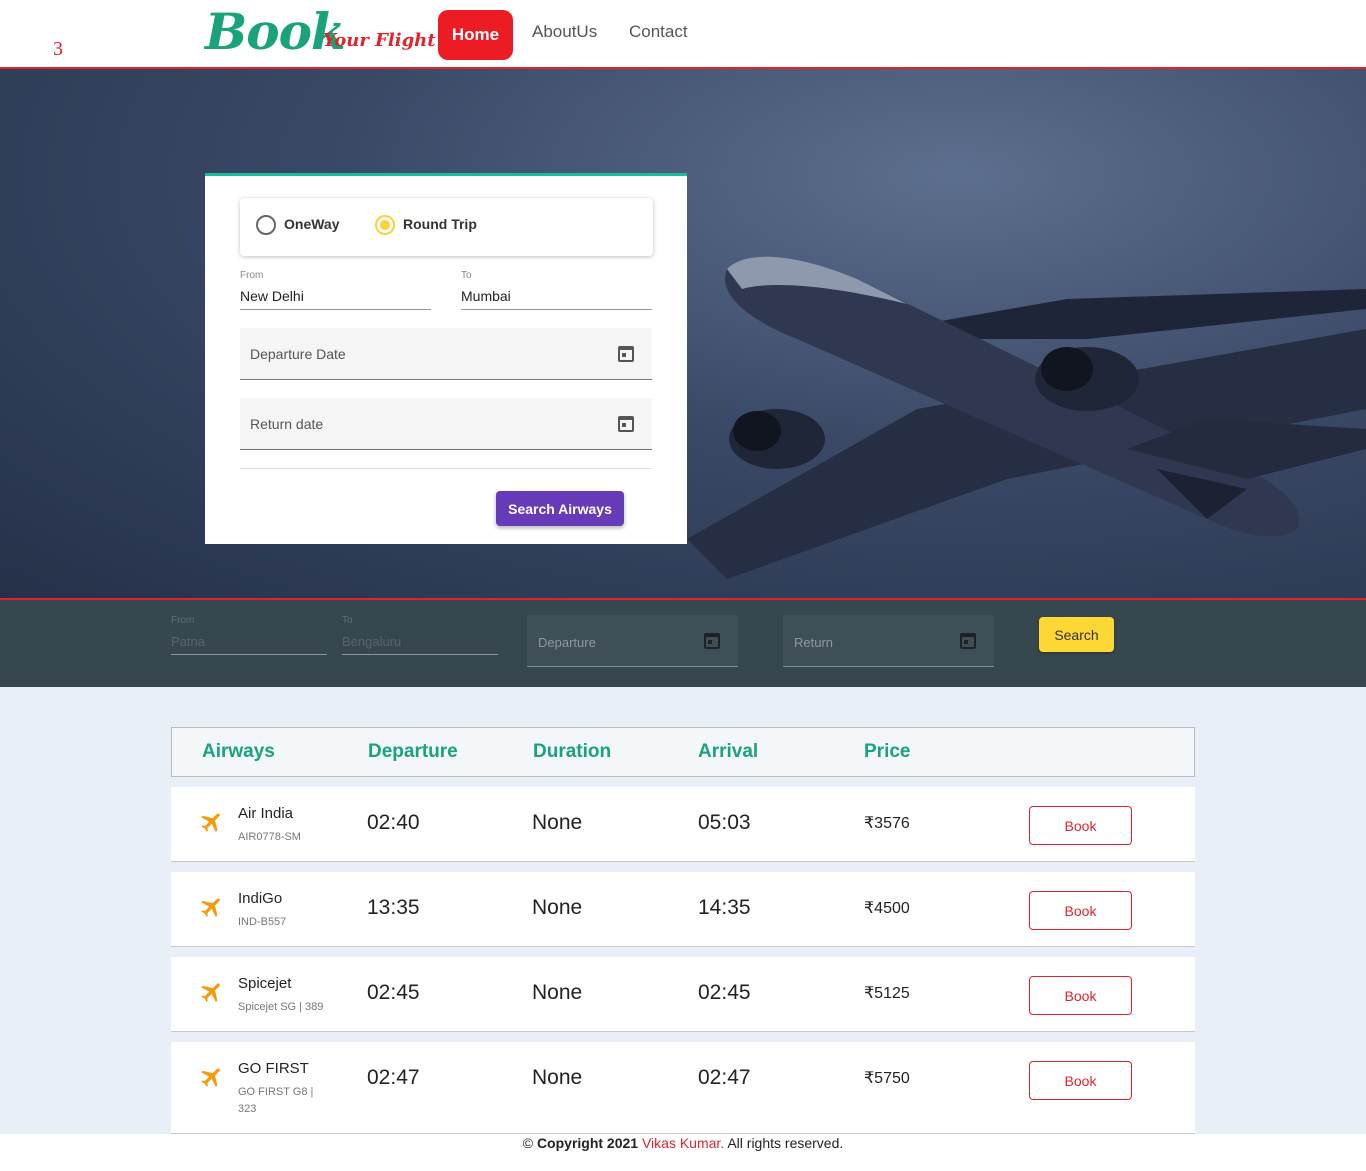 The width and height of the screenshot is (1366, 1171). Describe the element at coordinates (475, 35) in the screenshot. I see `nav-home-link: Home` at that location.